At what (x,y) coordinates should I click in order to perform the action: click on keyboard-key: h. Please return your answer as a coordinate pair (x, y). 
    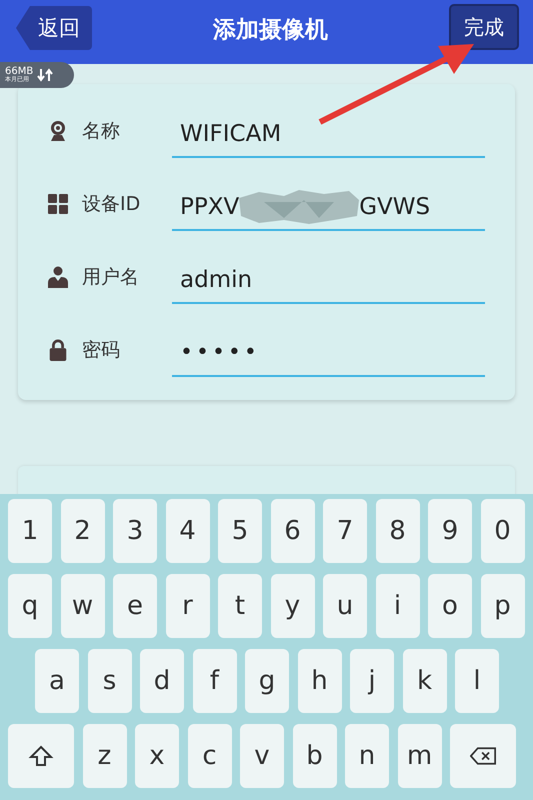
    Looking at the image, I should click on (320, 681).